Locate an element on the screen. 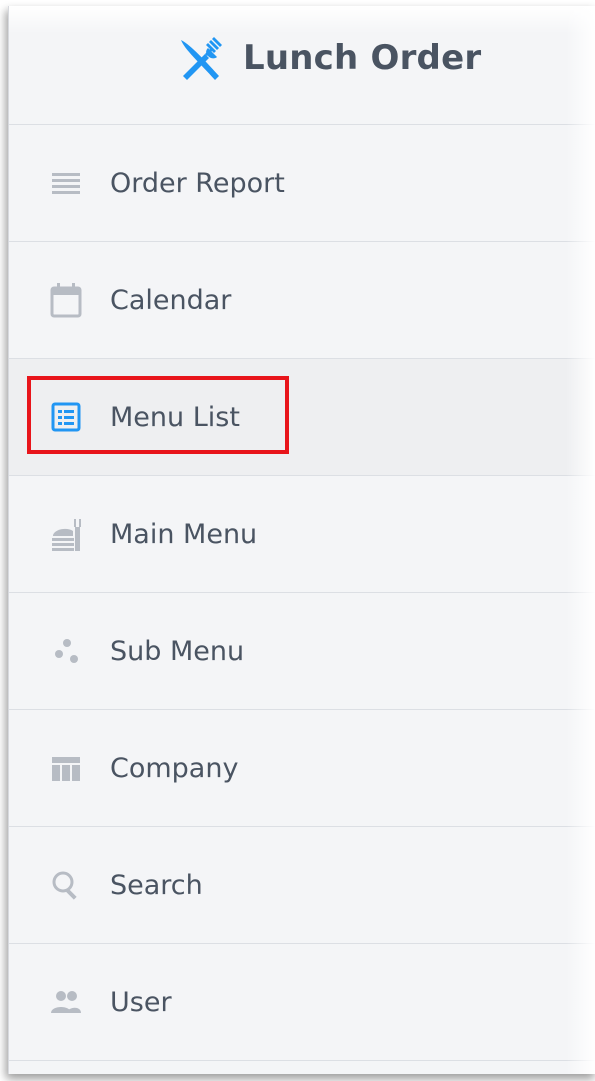  sidebar-item-label: Main Menu is located at coordinates (184, 534).